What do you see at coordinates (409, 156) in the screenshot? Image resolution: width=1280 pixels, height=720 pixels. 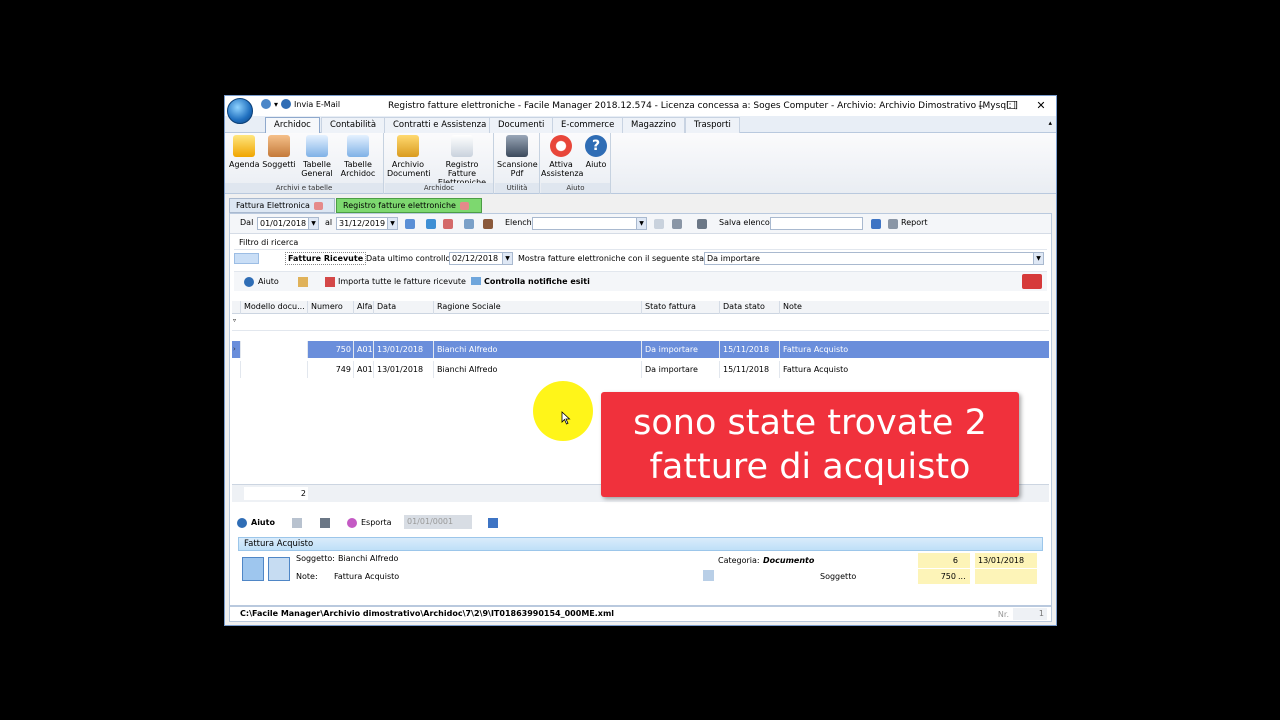 I see `archivio-documenti-button: Archivio Documenti` at bounding box center [409, 156].